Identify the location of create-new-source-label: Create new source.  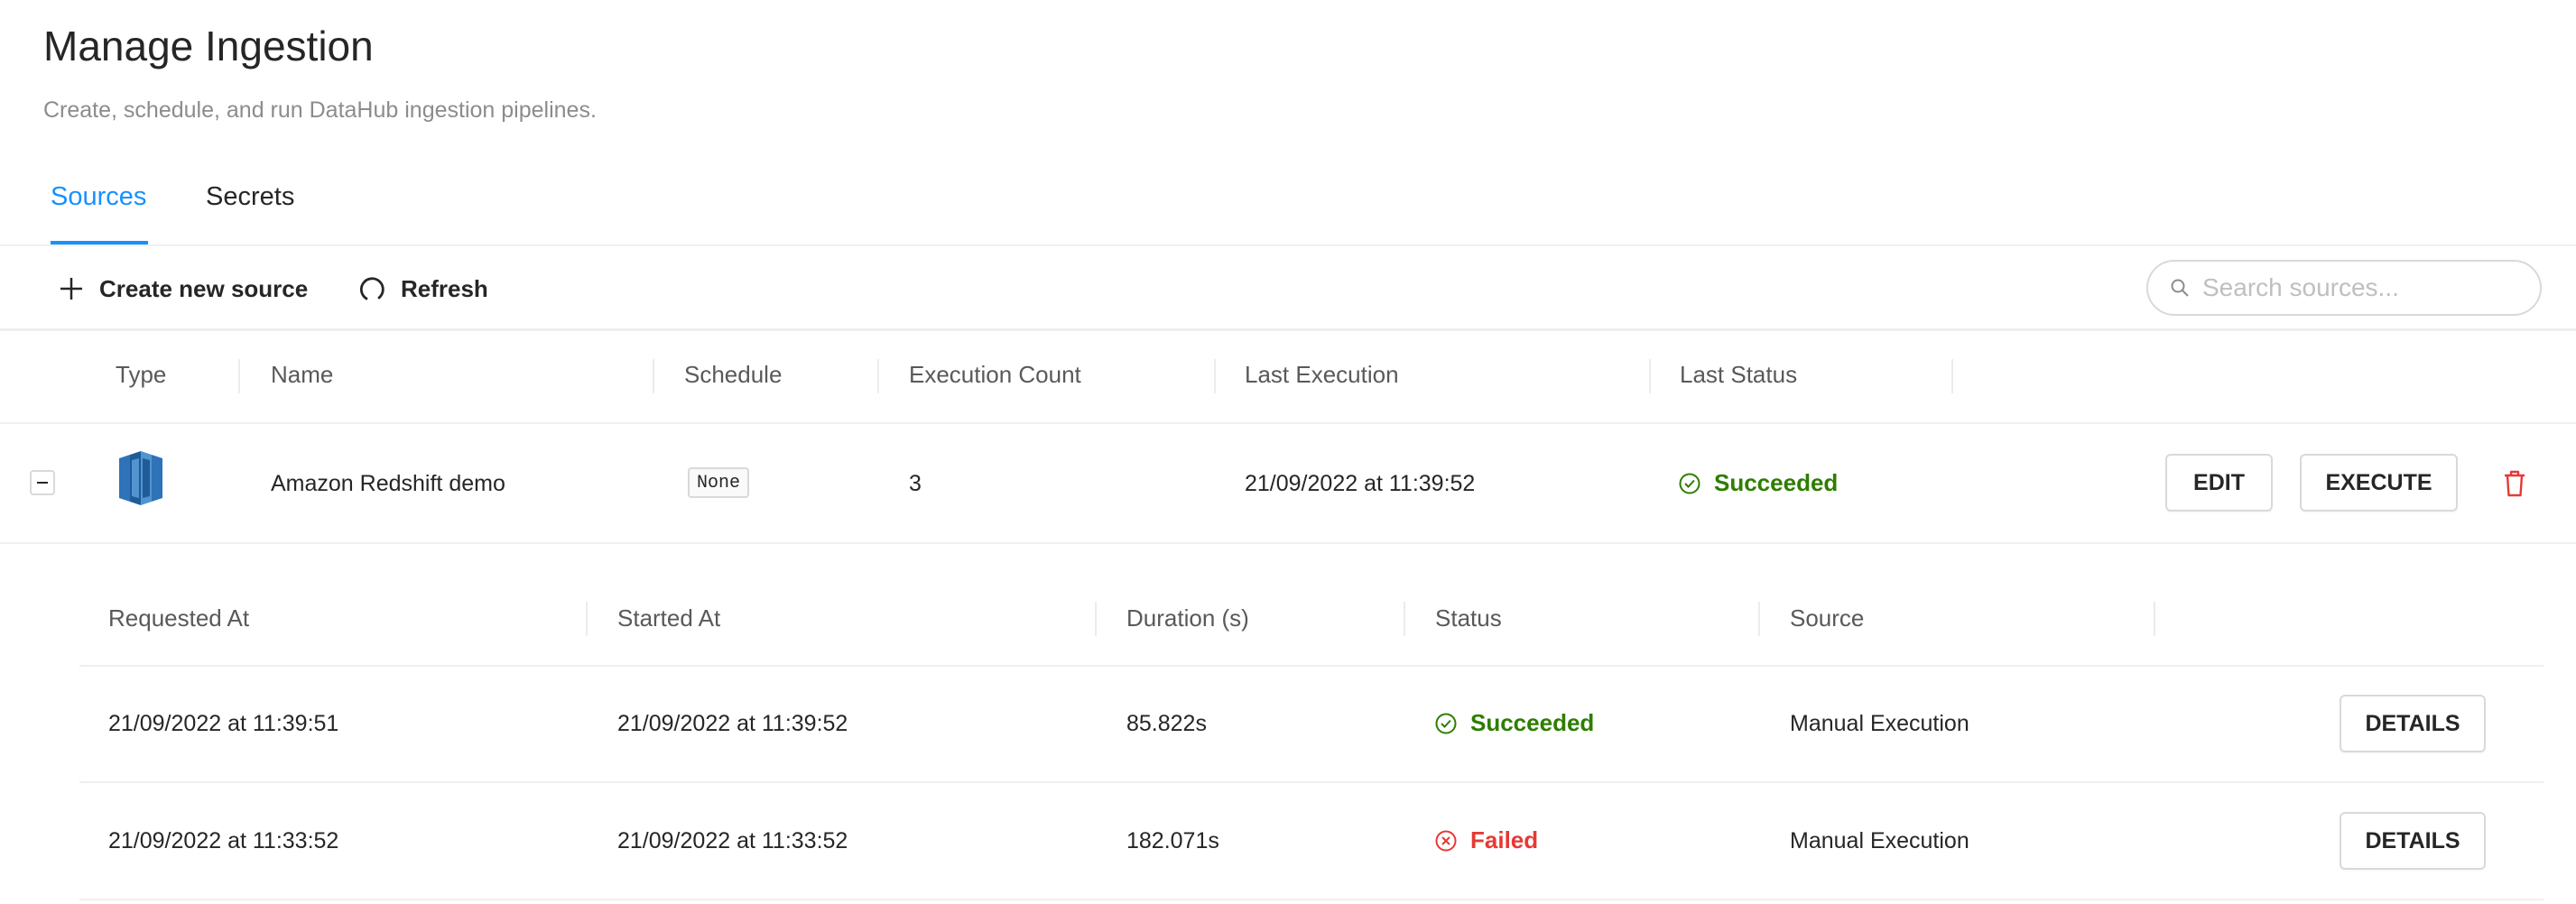
(204, 288).